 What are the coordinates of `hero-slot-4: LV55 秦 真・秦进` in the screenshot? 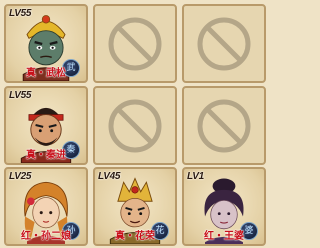 It's located at (46, 125).